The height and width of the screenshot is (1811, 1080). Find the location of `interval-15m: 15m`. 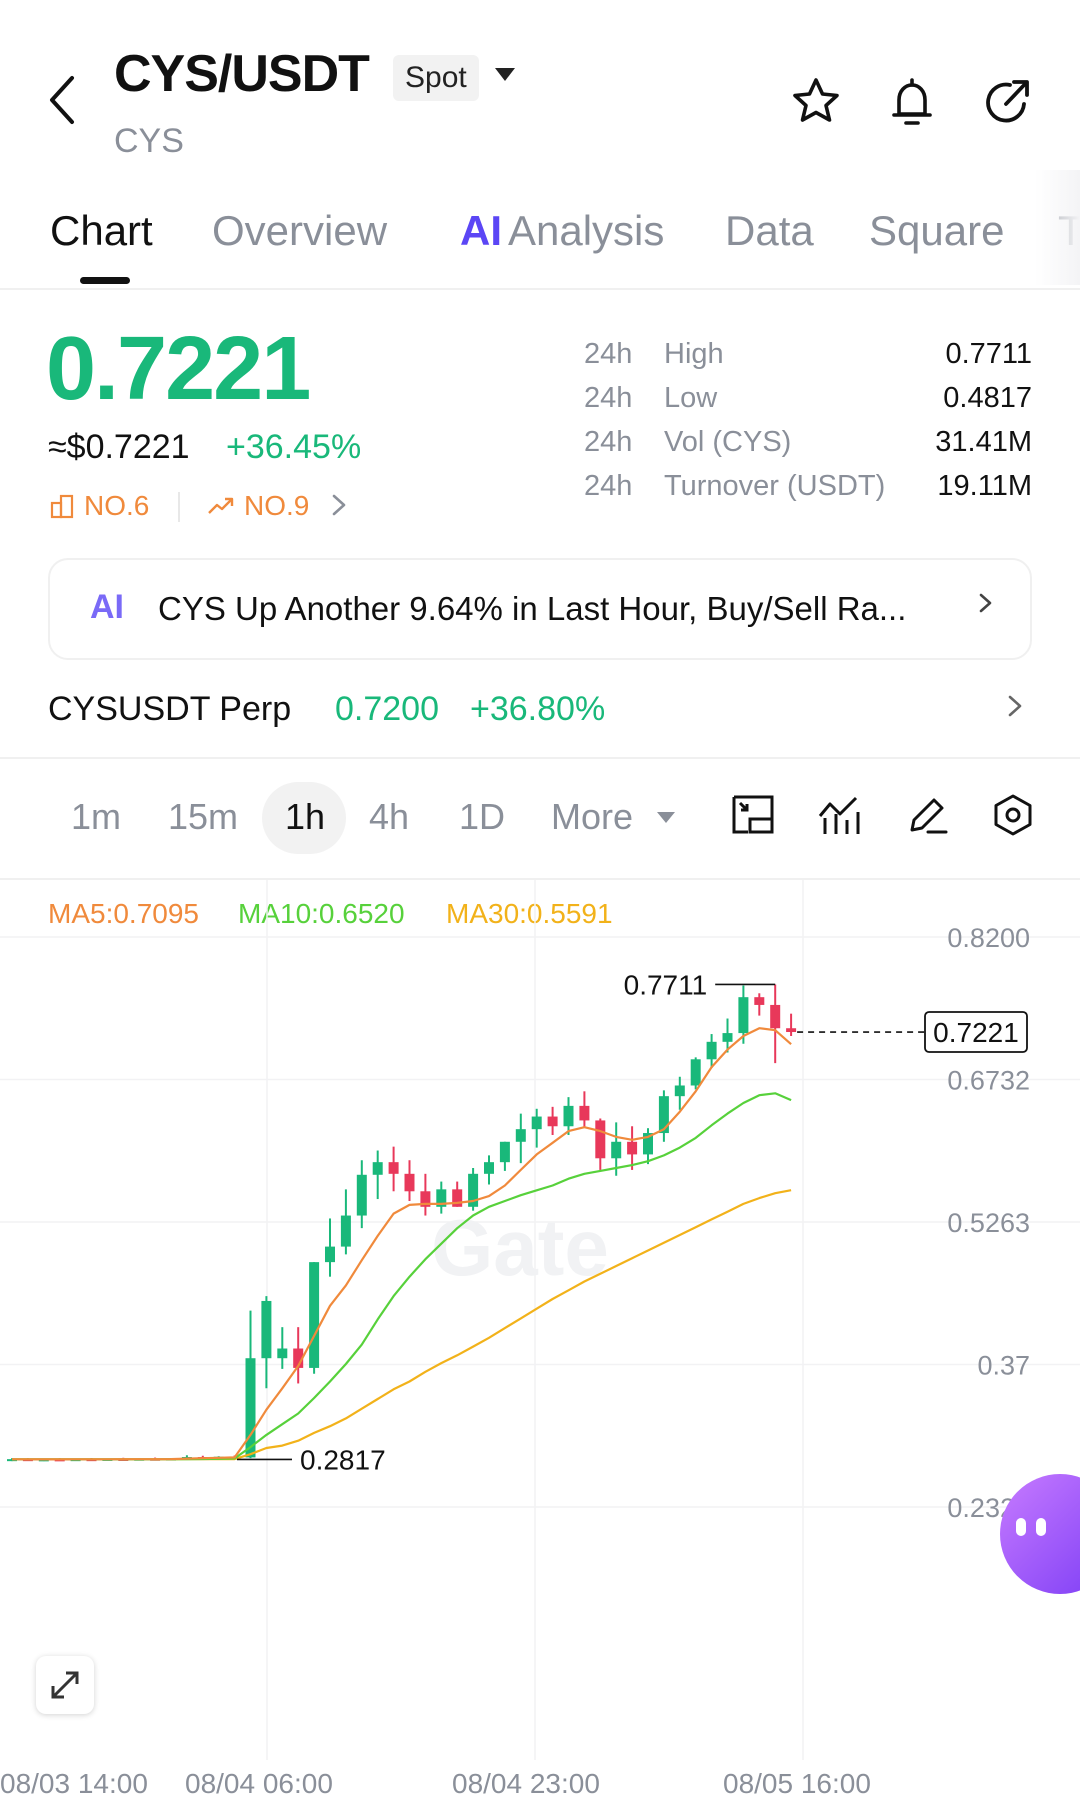

interval-15m: 15m is located at coordinates (203, 817).